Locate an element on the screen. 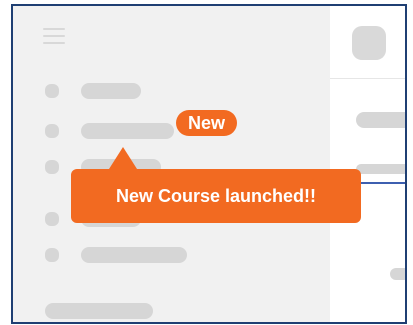 The height and width of the screenshot is (325, 413). sidebar-item-2-icon is located at coordinates (52, 131).